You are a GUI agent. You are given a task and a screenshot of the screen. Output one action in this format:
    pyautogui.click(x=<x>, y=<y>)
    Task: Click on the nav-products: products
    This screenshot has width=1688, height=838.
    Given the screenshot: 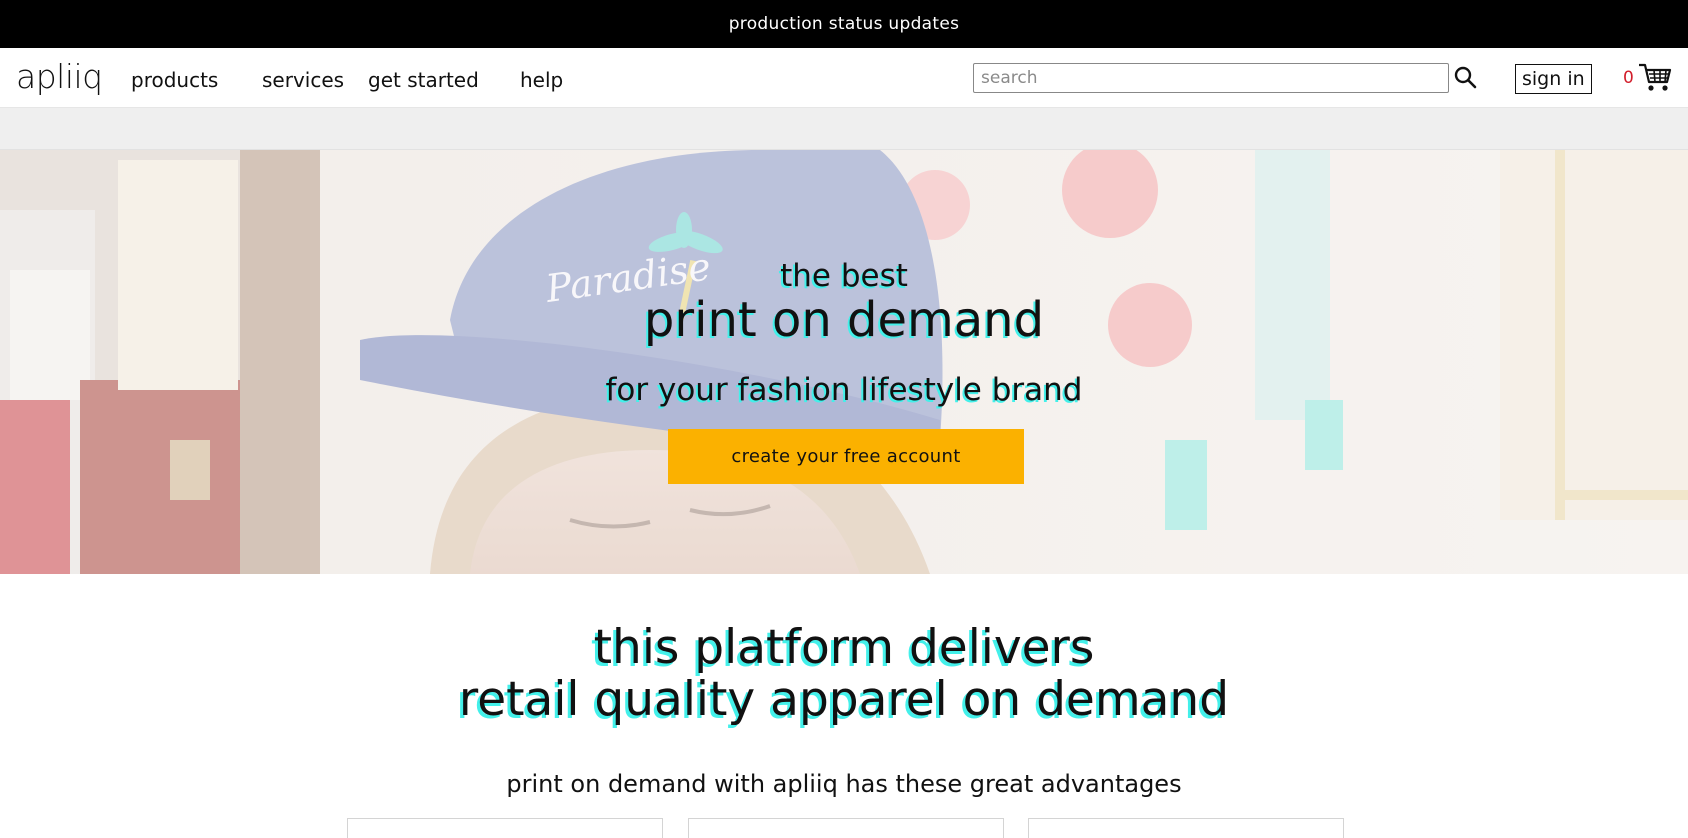 What is the action you would take?
    pyautogui.click(x=174, y=80)
    